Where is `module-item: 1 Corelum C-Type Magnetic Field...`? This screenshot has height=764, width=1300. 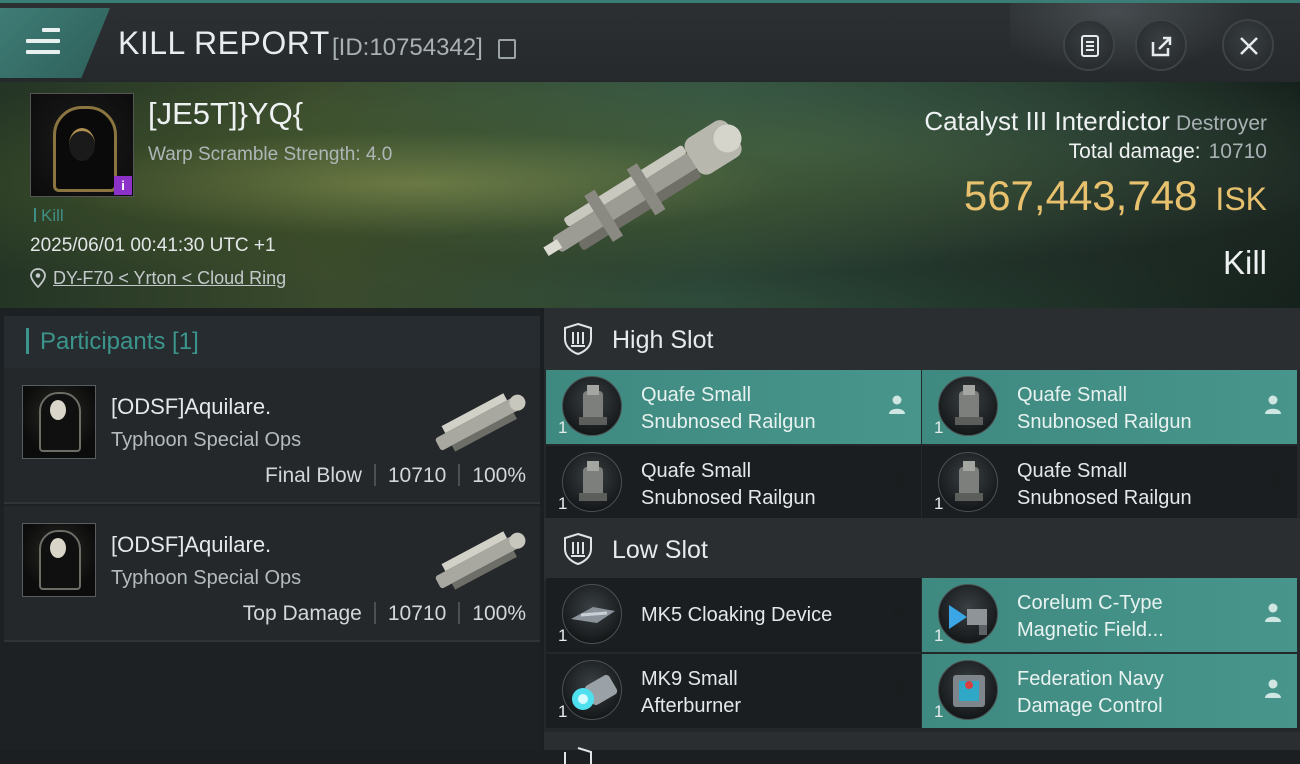
module-item: 1 Corelum C-Type Magnetic Field... is located at coordinates (1109, 615).